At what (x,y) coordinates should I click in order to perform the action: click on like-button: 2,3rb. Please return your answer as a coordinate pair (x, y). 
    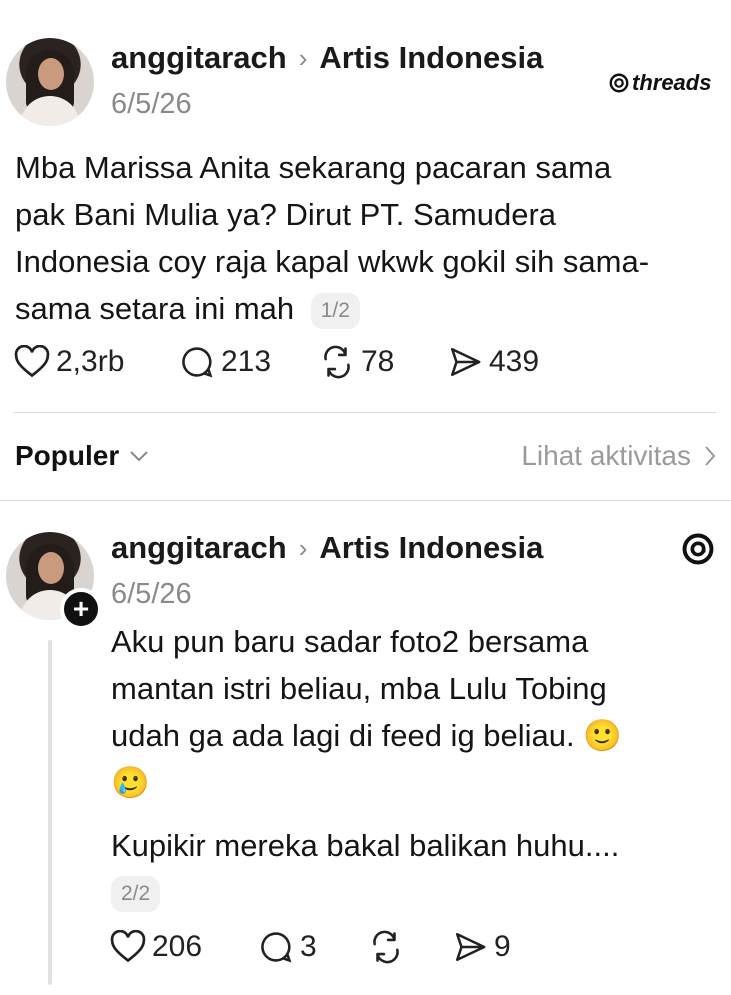
    Looking at the image, I should click on (96, 362).